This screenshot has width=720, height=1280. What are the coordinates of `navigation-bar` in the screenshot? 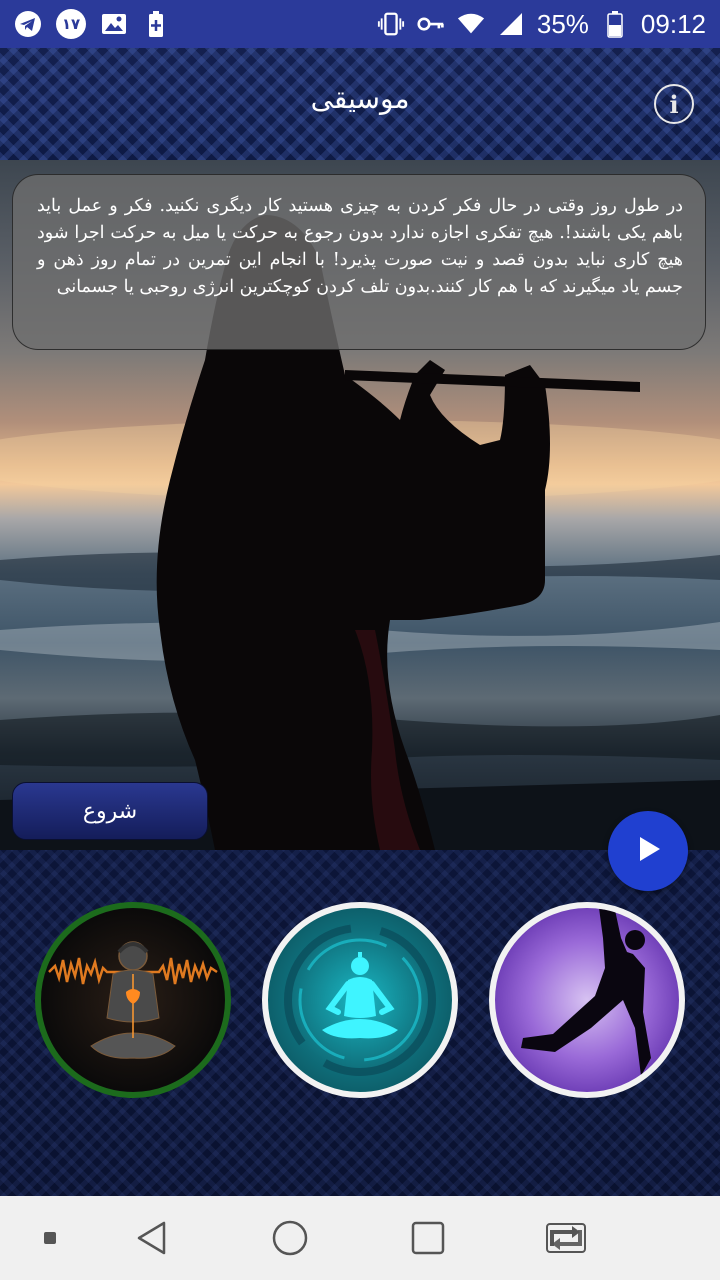 It's located at (360, 1238).